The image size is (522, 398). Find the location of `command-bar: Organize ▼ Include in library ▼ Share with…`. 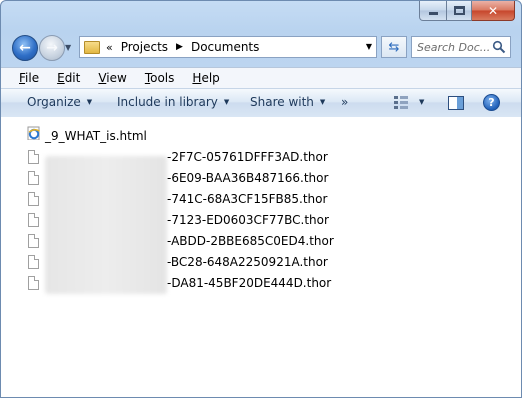

command-bar: Organize ▼ Include in library ▼ Share with… is located at coordinates (261, 103).